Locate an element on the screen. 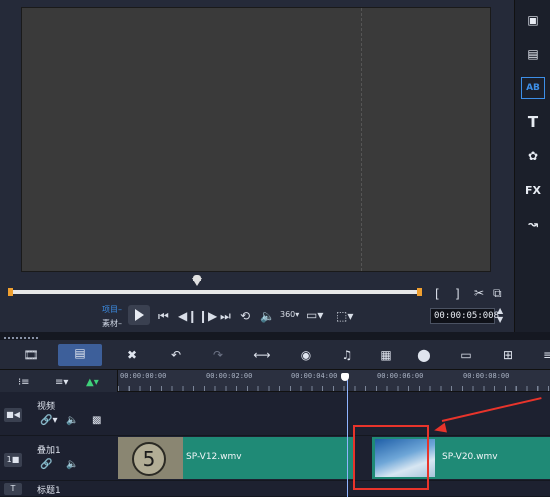 Image resolution: width=550 pixels, height=497 pixels. track-name: 视频 is located at coordinates (46, 407).